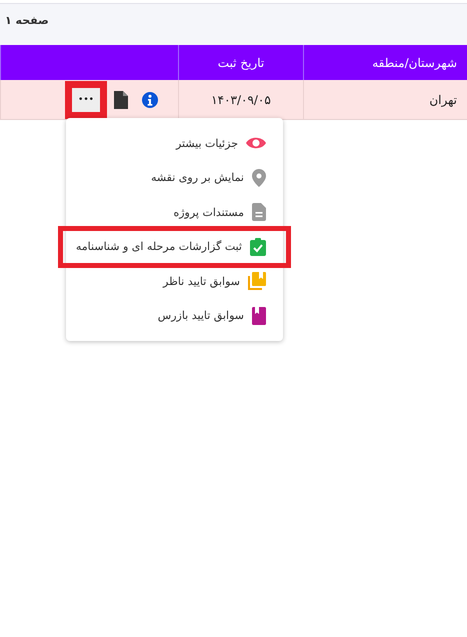 This screenshot has width=467, height=637. Describe the element at coordinates (174, 177) in the screenshot. I see `menu-item: نمایش بر روی نقشه` at that location.